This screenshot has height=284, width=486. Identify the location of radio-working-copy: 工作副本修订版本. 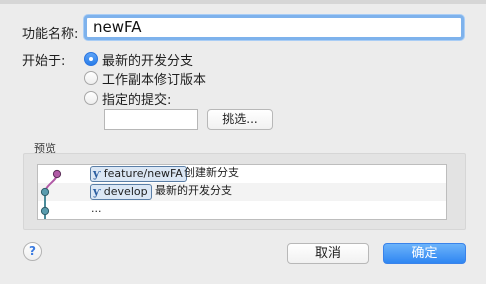
(145, 78).